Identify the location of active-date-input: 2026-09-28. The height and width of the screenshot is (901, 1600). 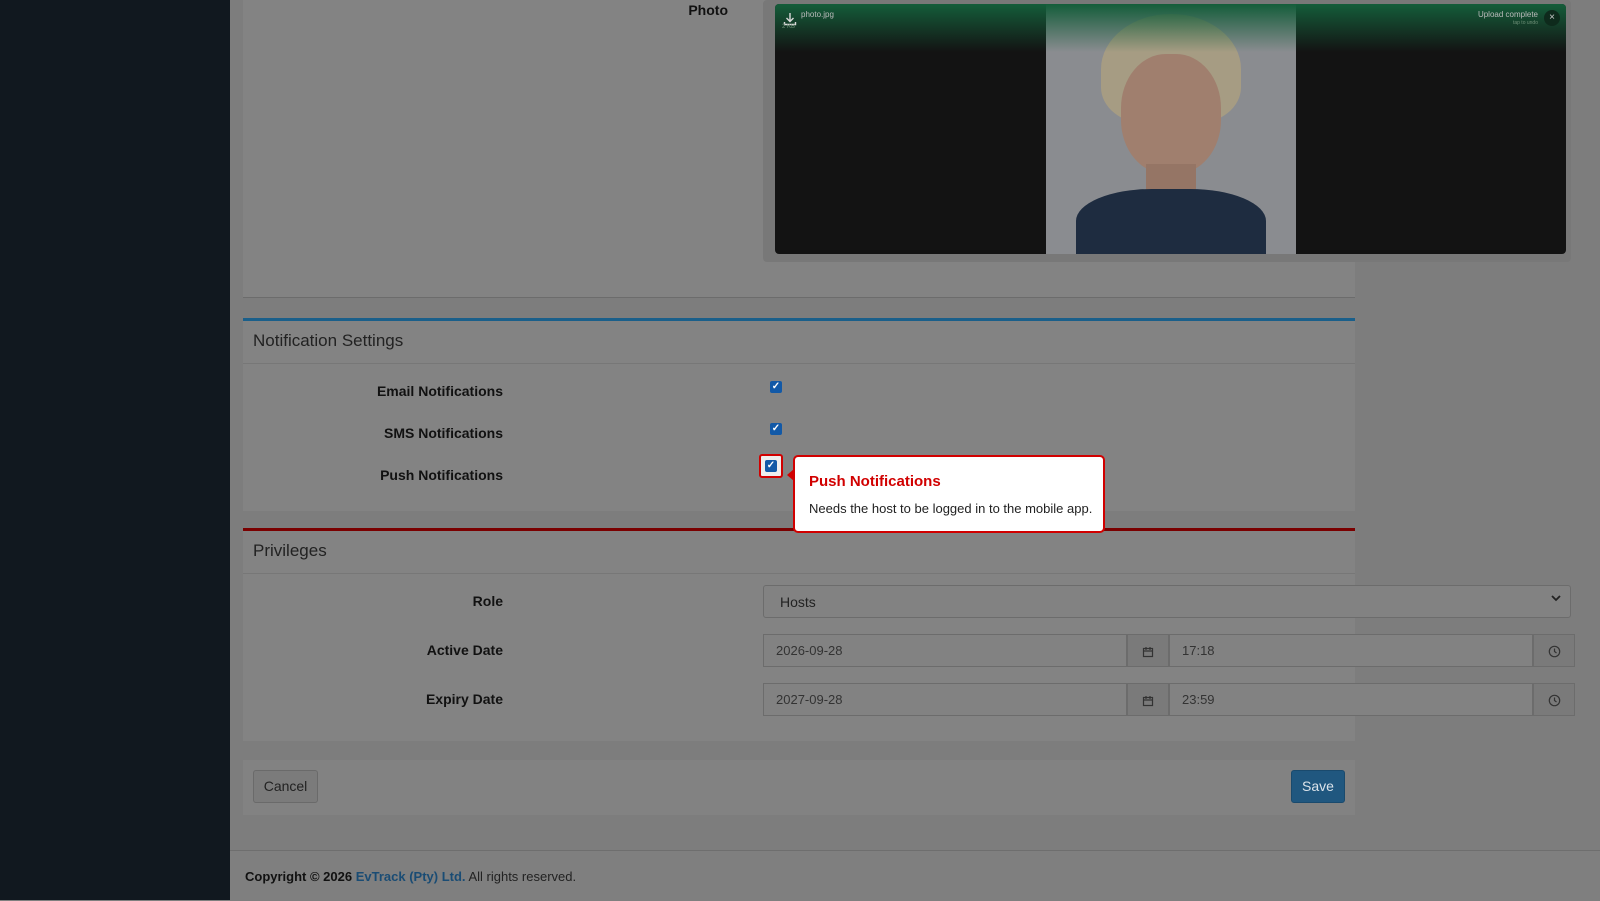
(945, 650).